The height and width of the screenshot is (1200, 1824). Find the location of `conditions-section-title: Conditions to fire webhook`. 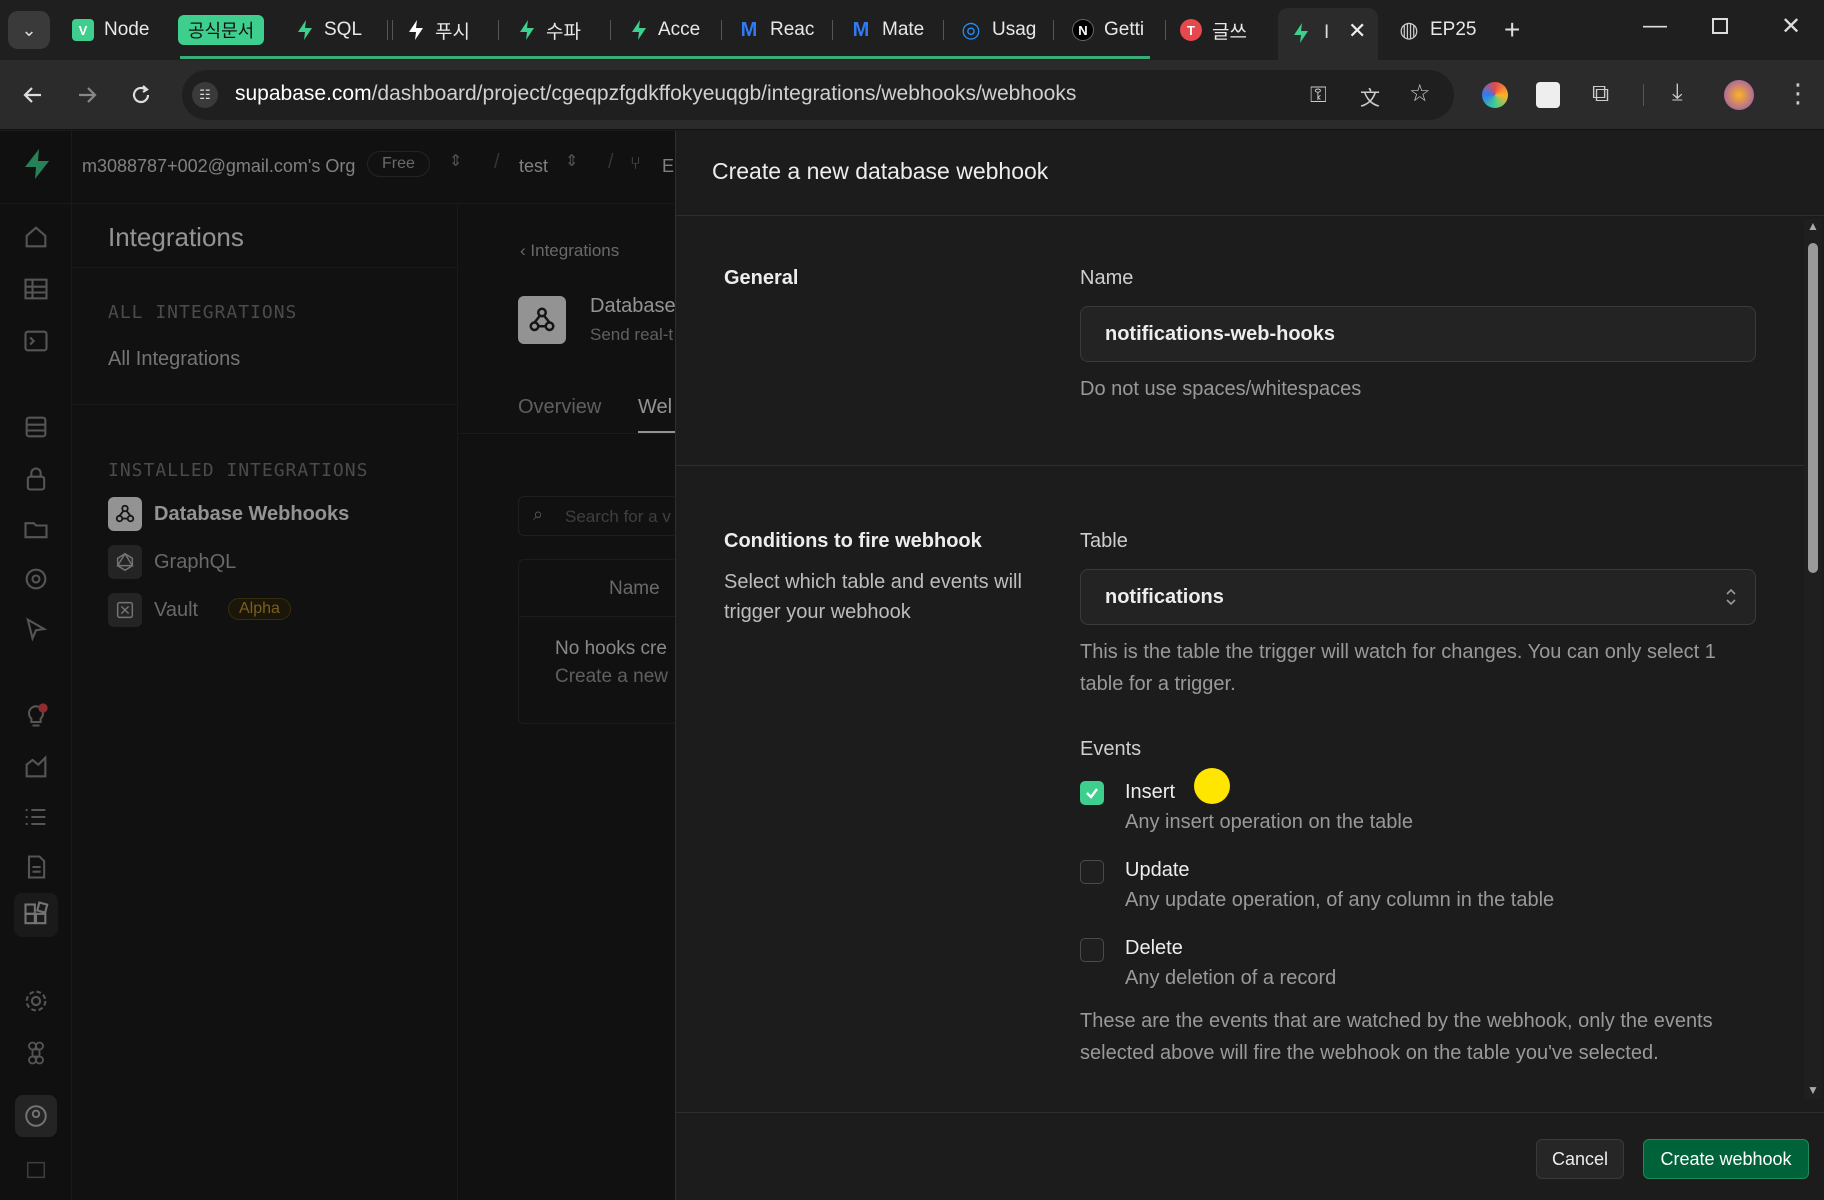

conditions-section-title: Conditions to fire webhook is located at coordinates (853, 541).